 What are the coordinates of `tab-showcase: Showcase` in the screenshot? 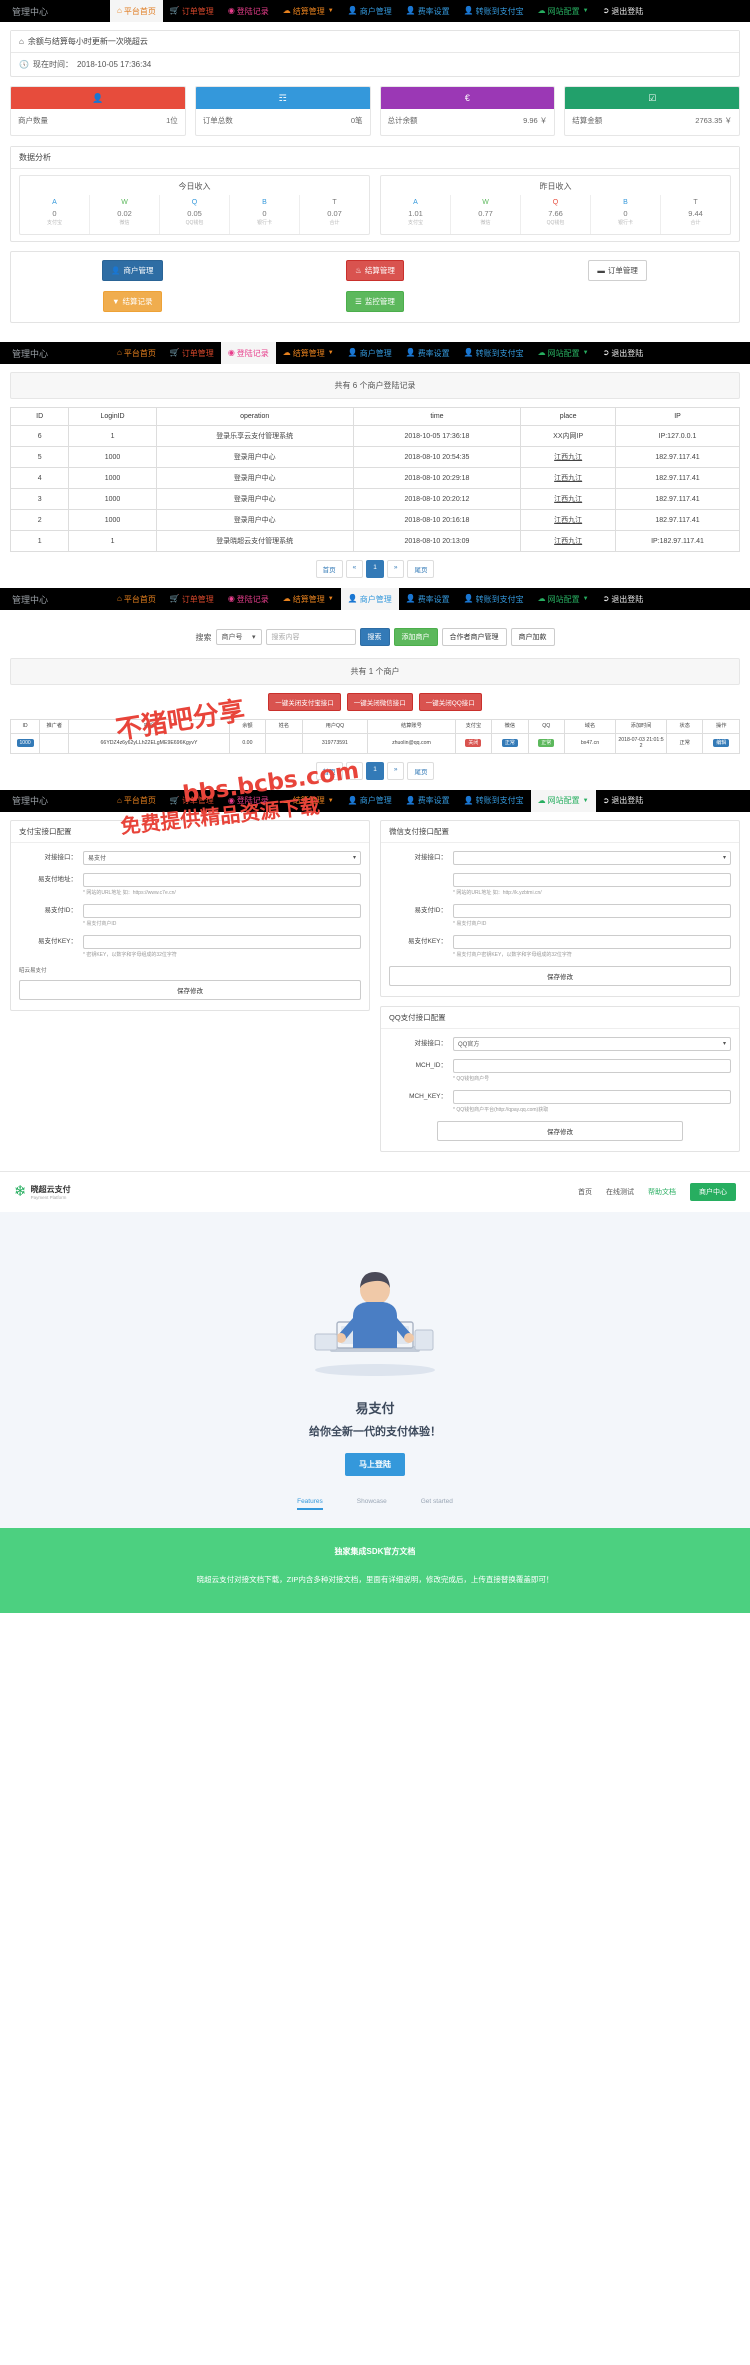 It's located at (372, 1504).